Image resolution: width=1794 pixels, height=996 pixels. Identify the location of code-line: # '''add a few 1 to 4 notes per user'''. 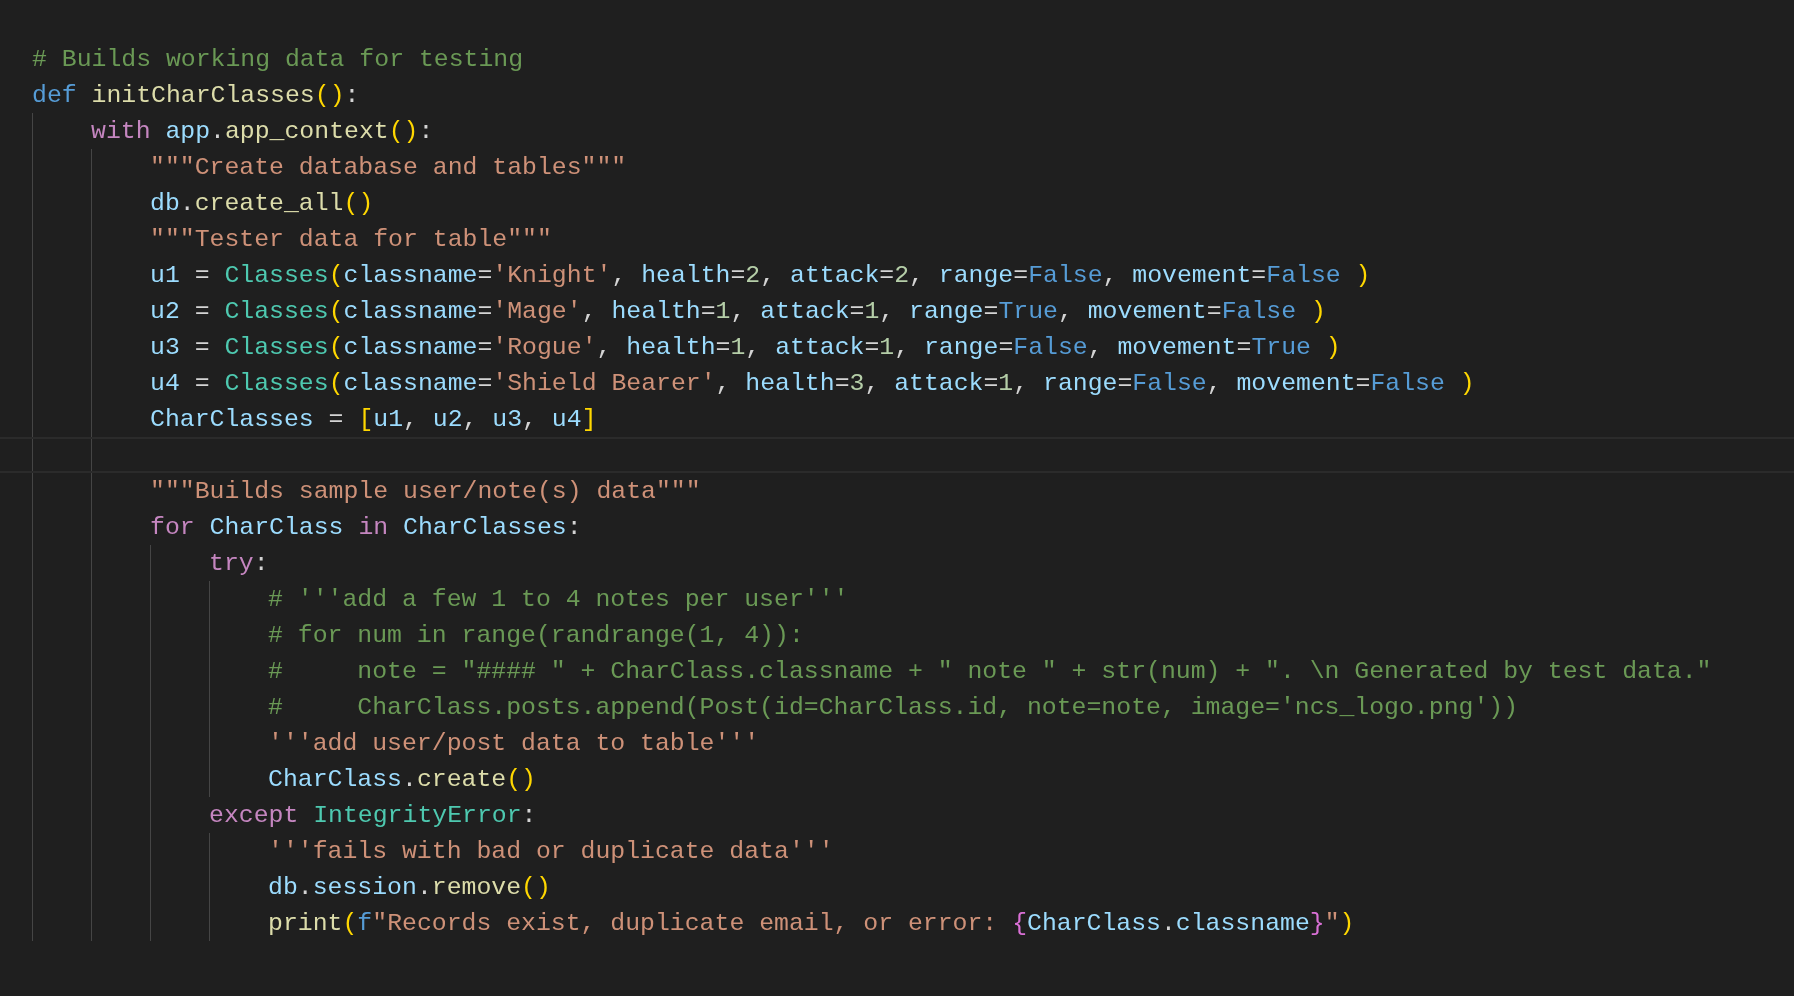
(558, 599).